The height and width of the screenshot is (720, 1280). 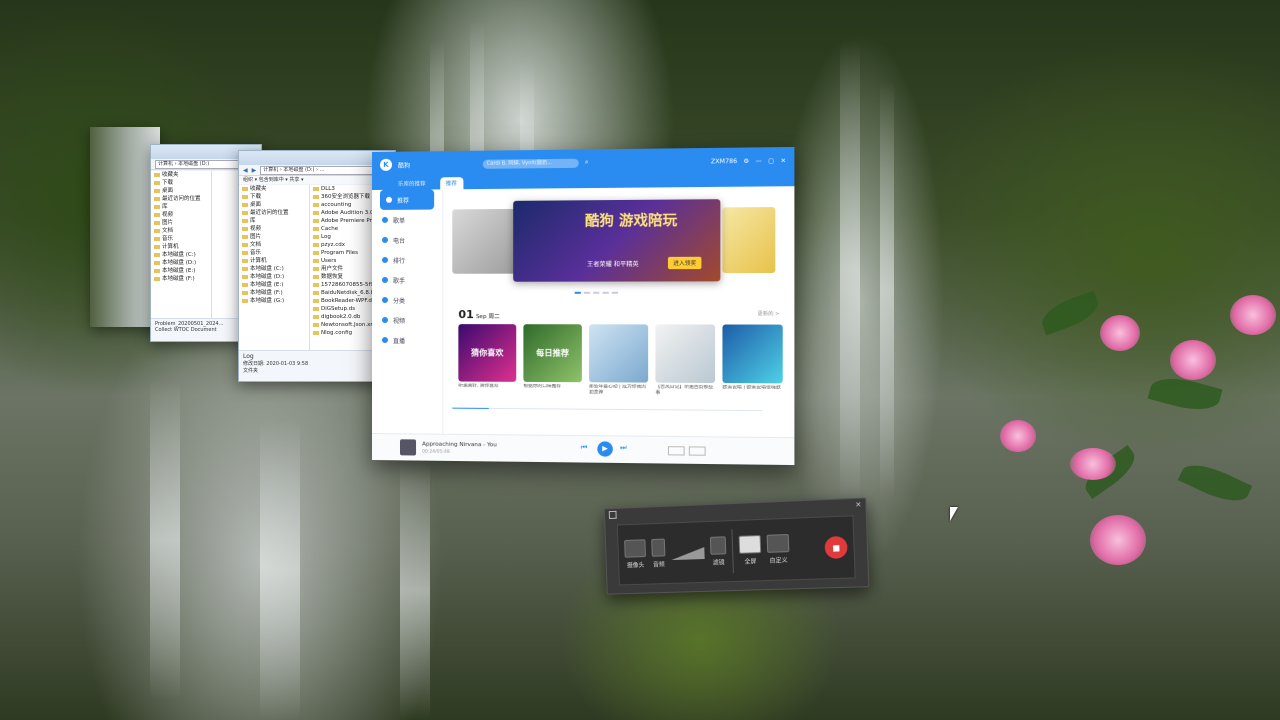 I want to click on back-icon: ◀, so click(x=245, y=170).